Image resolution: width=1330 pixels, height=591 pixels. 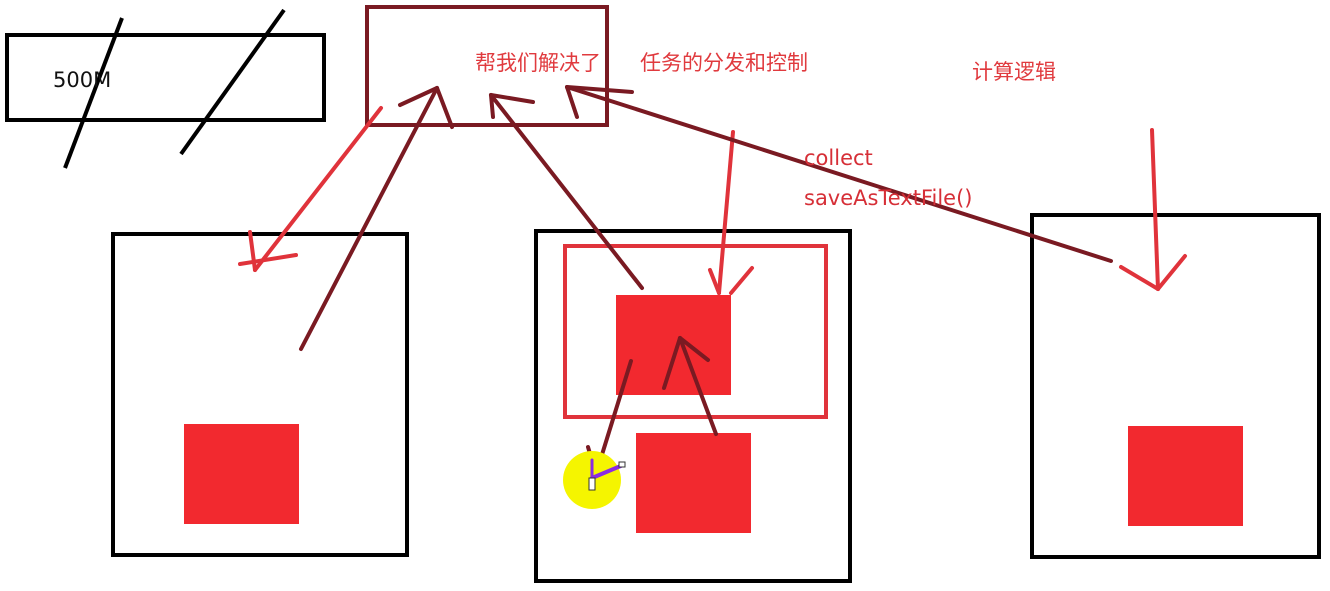 I want to click on dispatch-arrow-node3, so click(x=1153, y=209).